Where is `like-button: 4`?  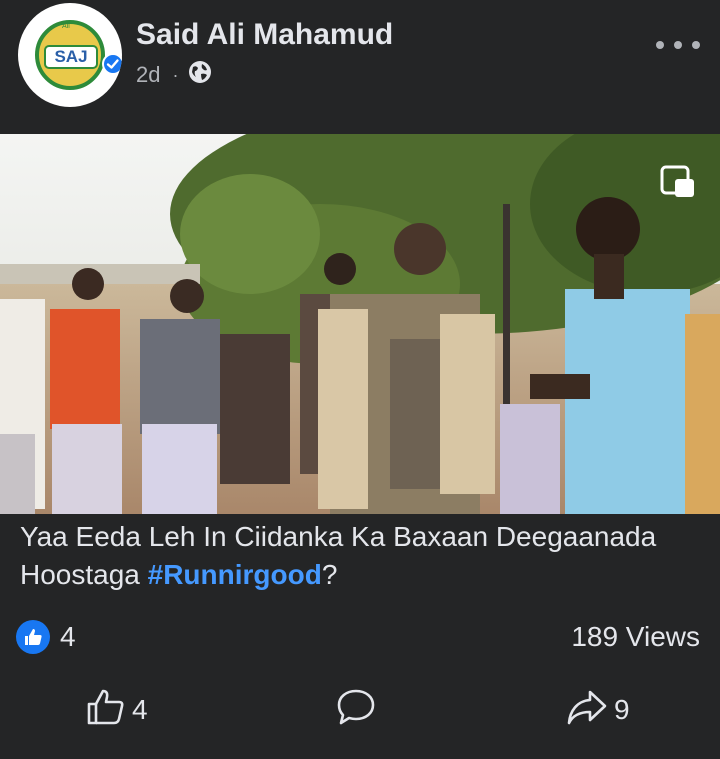
like-button: 4 is located at coordinates (117, 709).